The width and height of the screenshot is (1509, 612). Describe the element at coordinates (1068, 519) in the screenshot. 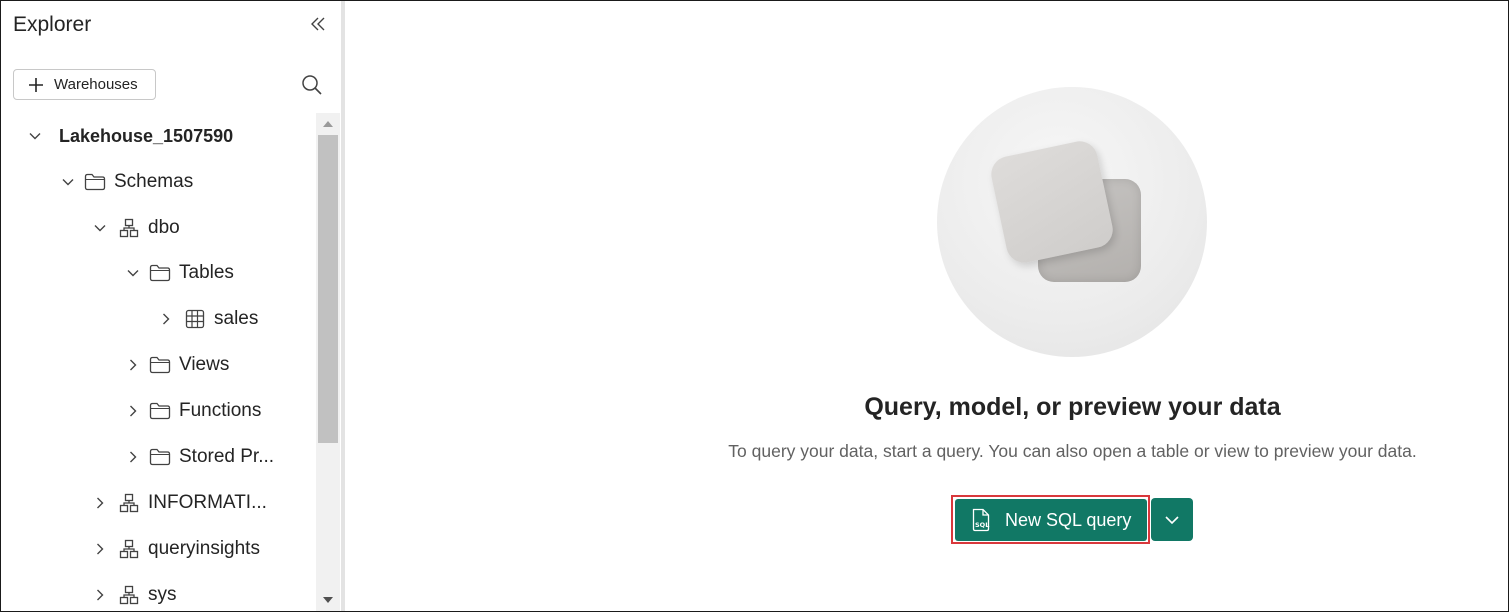

I see `new-sql-query-label: New SQL query` at that location.